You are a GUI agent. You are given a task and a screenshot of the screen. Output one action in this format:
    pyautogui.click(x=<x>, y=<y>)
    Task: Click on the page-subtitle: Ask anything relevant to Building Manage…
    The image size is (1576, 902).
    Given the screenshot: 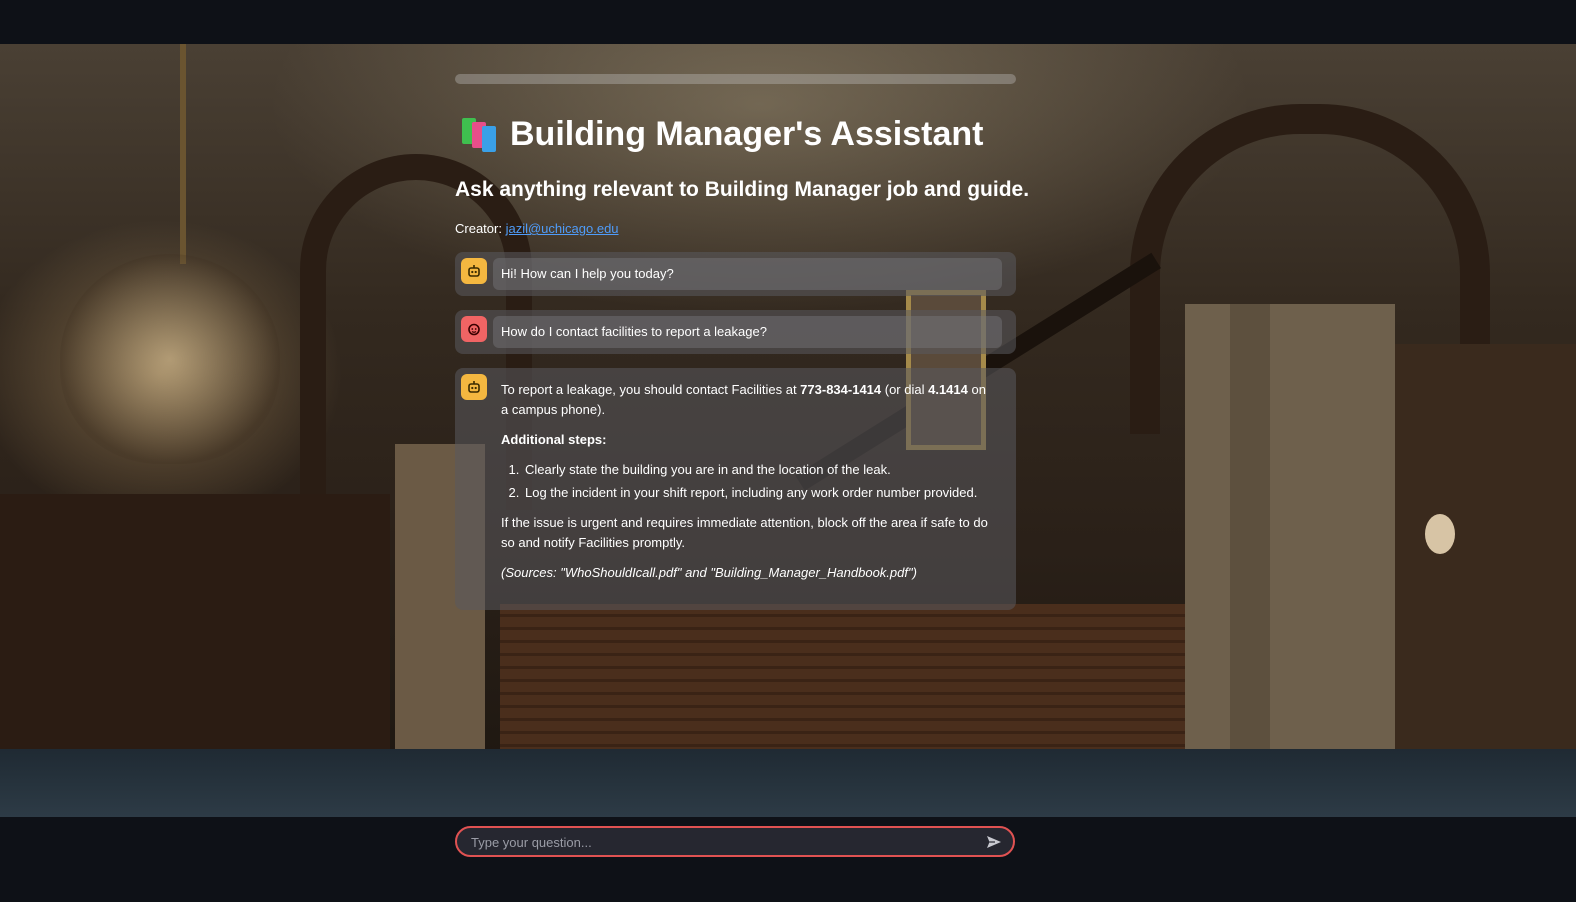 What is the action you would take?
    pyautogui.click(x=742, y=189)
    